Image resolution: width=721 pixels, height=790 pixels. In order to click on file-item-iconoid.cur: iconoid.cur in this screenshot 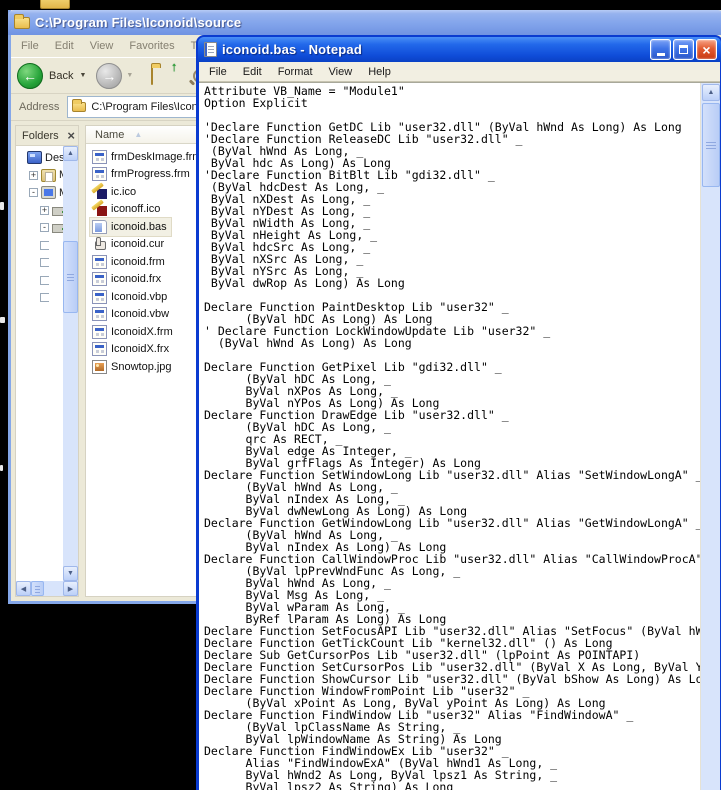, I will do `click(129, 245)`.